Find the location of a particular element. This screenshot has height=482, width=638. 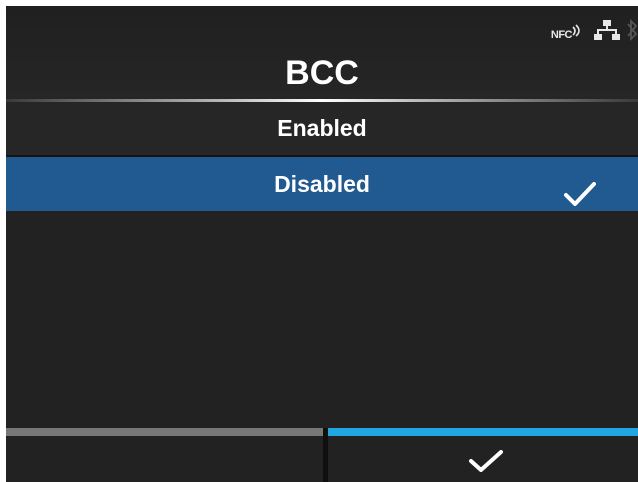

nfc-icon: NFC is located at coordinates (567, 32).